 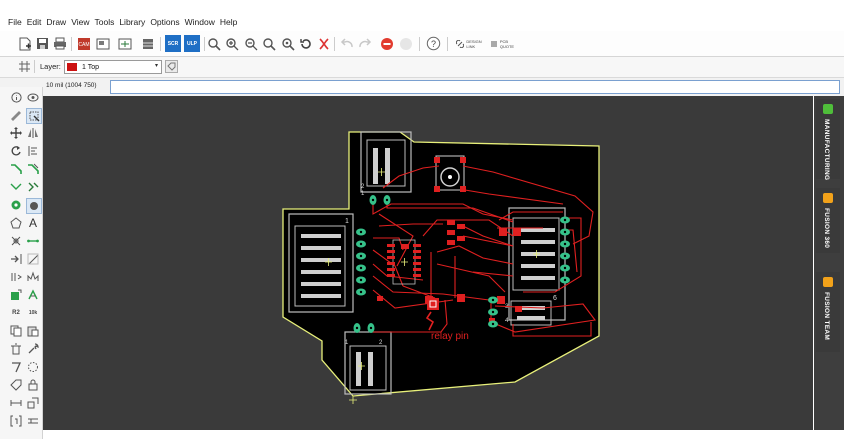 What do you see at coordinates (33, 403) in the screenshot?
I see `smash-icon` at bounding box center [33, 403].